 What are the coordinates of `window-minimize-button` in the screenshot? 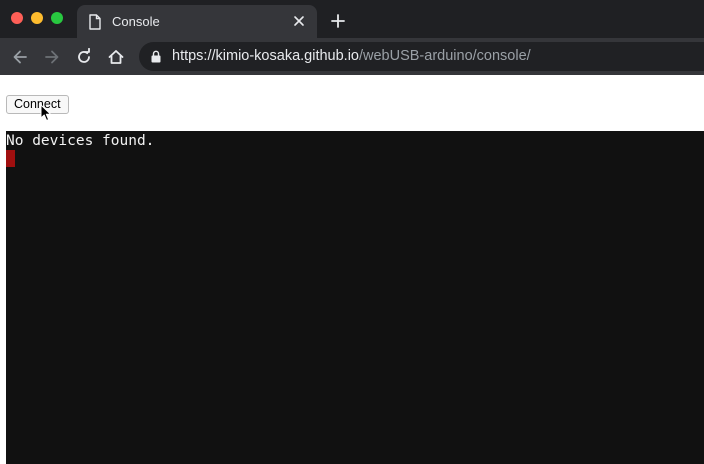 It's located at (37, 18).